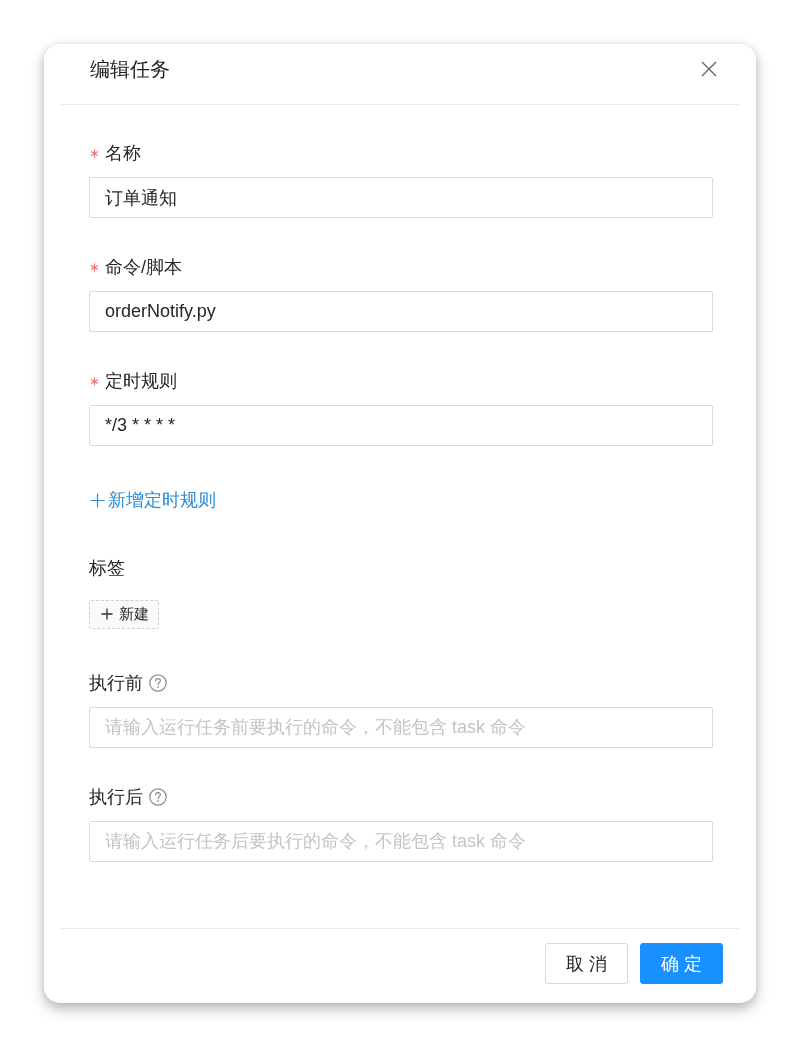 The height and width of the screenshot is (1047, 800). I want to click on text-field: 请输入运行任务后要执行的命令，不能包含 task 命令, so click(401, 841).